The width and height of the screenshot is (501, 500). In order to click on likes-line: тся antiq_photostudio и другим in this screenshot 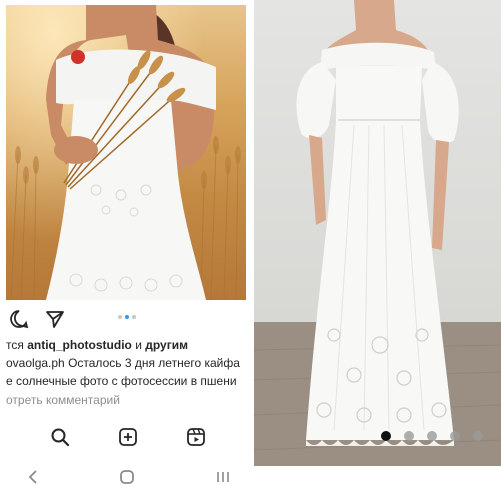, I will do `click(97, 345)`.